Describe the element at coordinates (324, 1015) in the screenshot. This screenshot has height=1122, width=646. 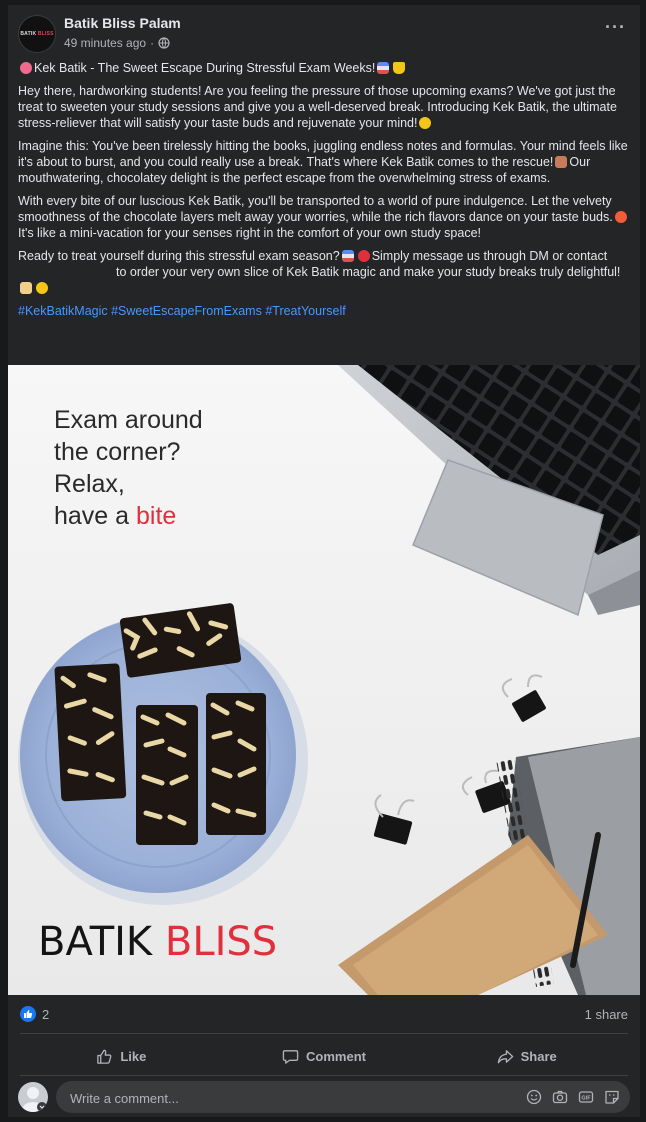
I see `reactions-bar: 2 1 share` at that location.